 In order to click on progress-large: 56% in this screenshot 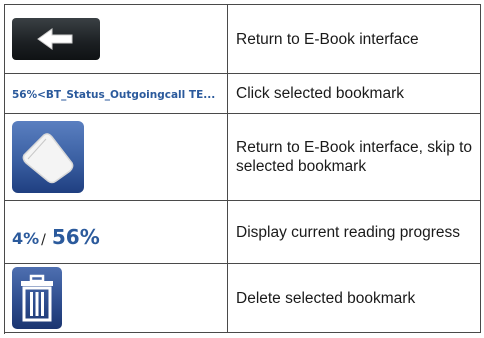, I will do `click(75, 237)`.